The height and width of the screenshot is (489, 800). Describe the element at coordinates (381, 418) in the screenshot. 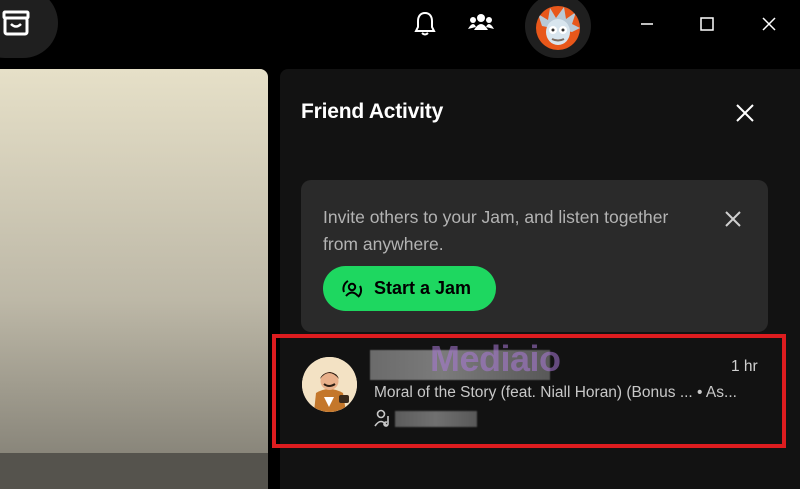

I see `artist-icon` at that location.